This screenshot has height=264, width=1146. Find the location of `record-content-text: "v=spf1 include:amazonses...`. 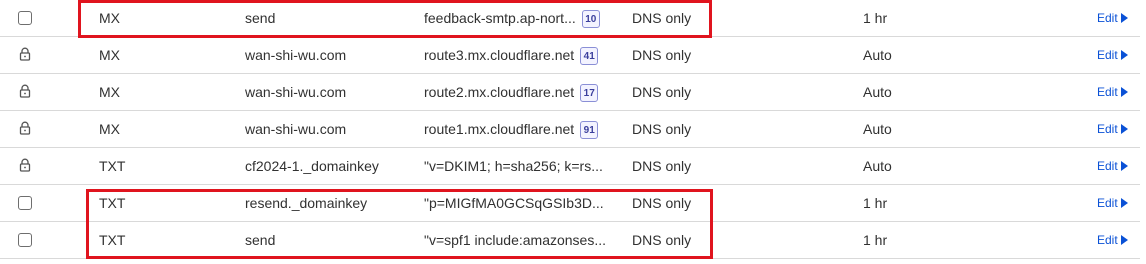

record-content-text: "v=spf1 include:amazonses... is located at coordinates (515, 240).